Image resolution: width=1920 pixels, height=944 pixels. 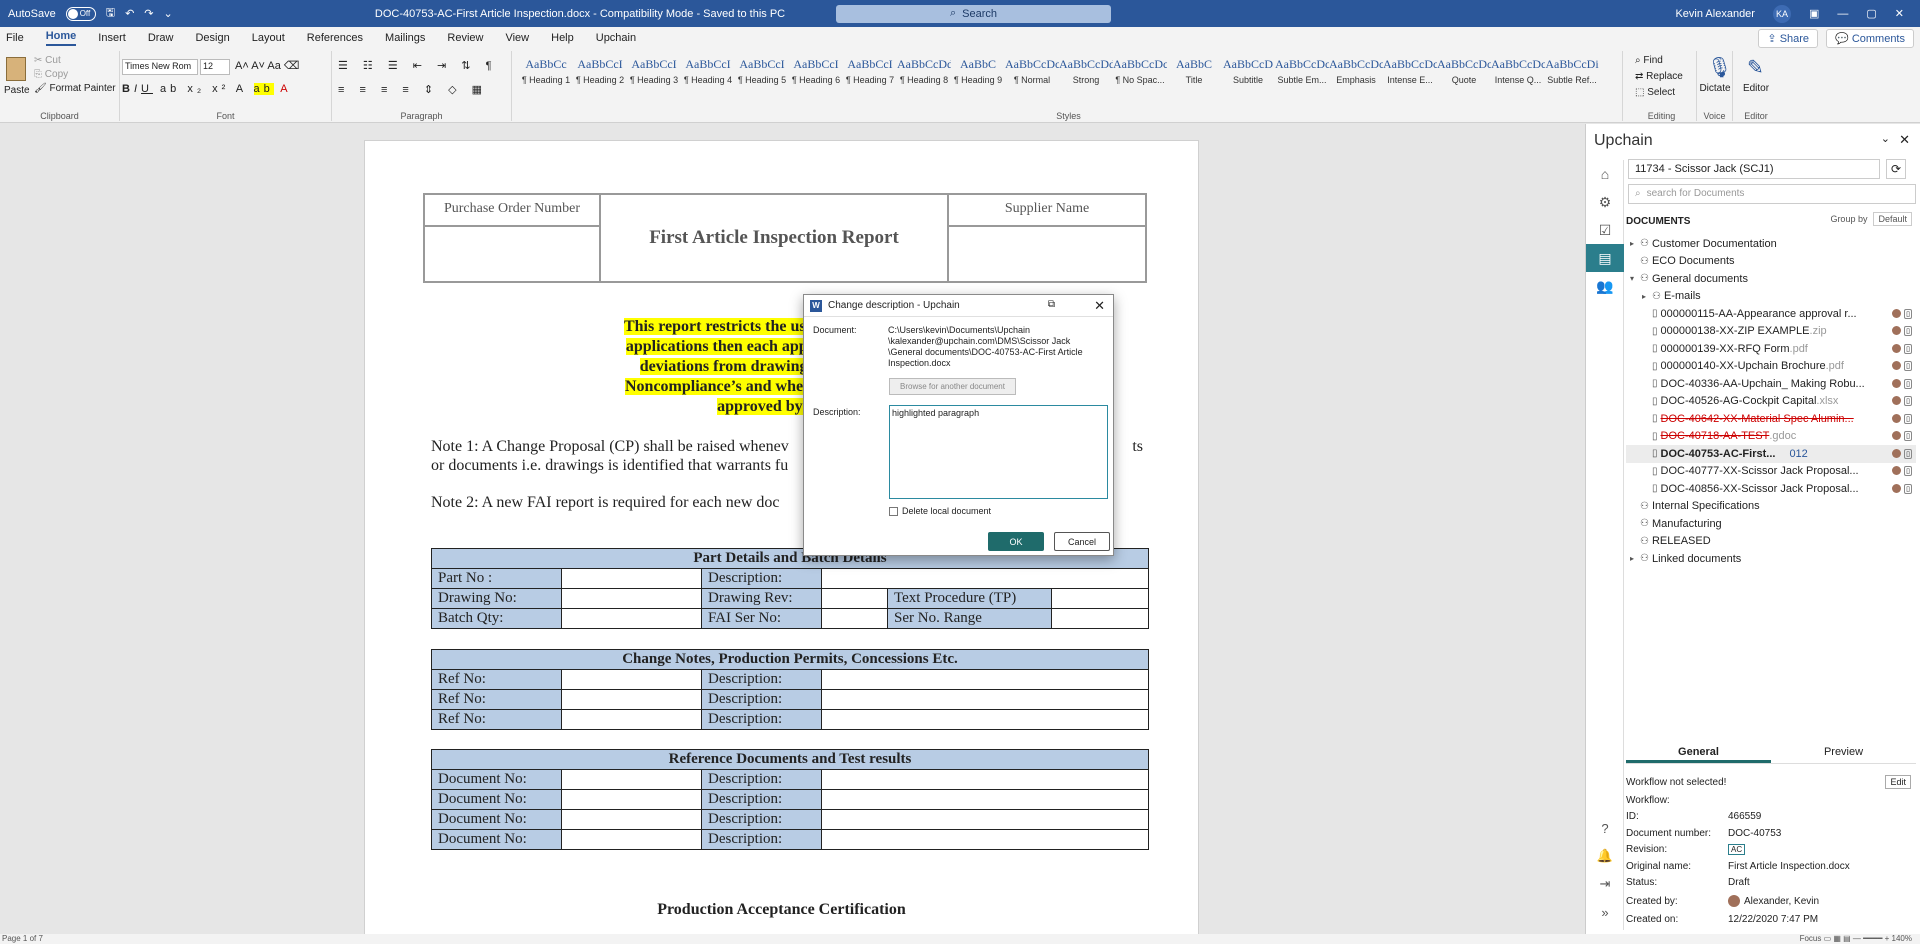 What do you see at coordinates (893, 511) in the screenshot?
I see `checkbox-box` at bounding box center [893, 511].